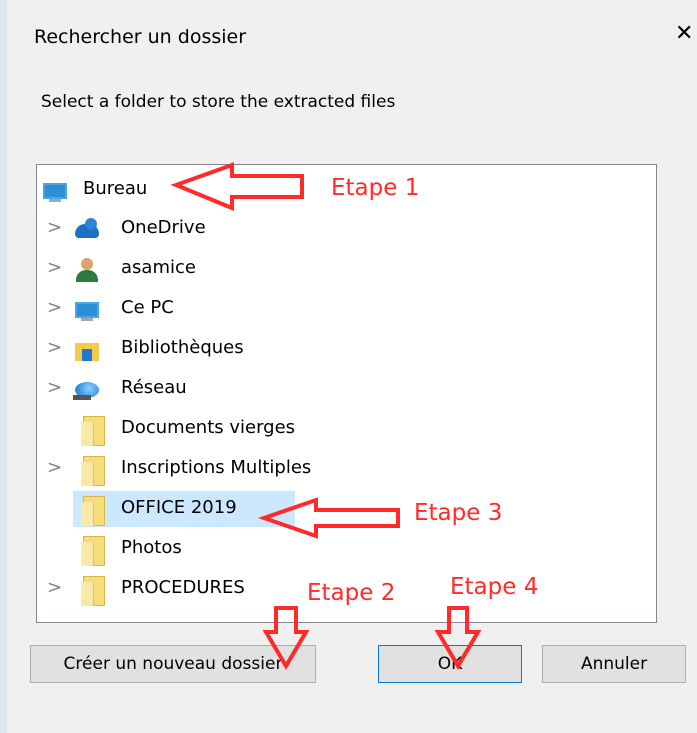 The height and width of the screenshot is (733, 697). I want to click on tree-item-label: Documents vierges, so click(208, 427).